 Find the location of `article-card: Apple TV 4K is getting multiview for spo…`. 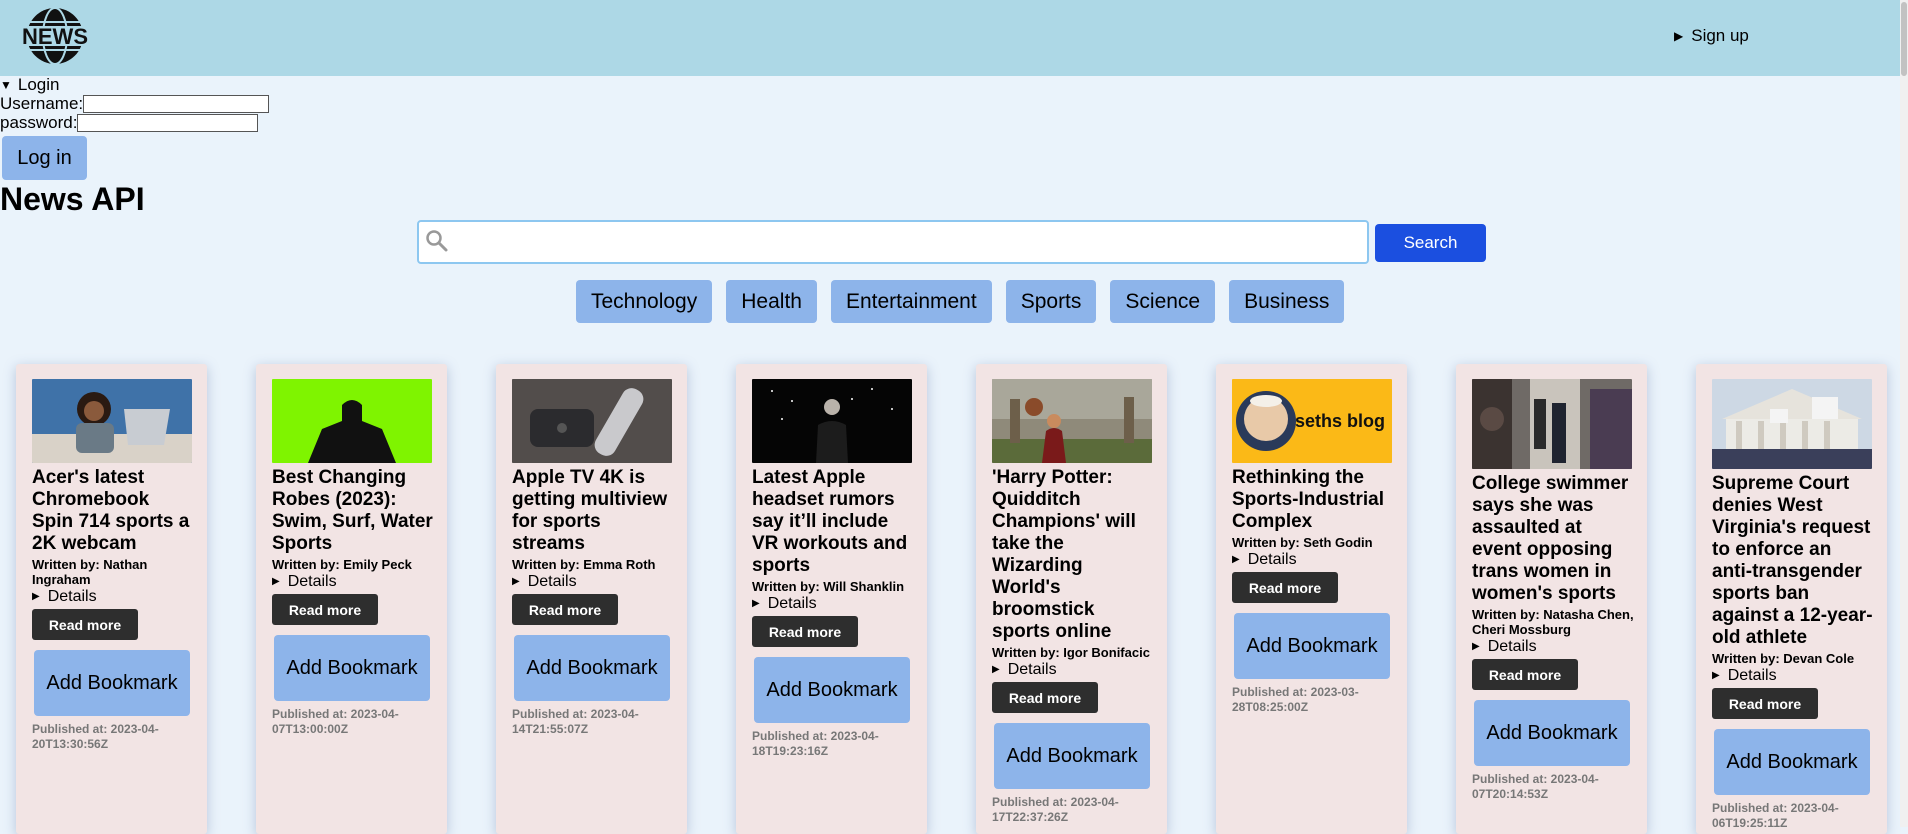

article-card: Apple TV 4K is getting multiview for spo… is located at coordinates (591, 599).